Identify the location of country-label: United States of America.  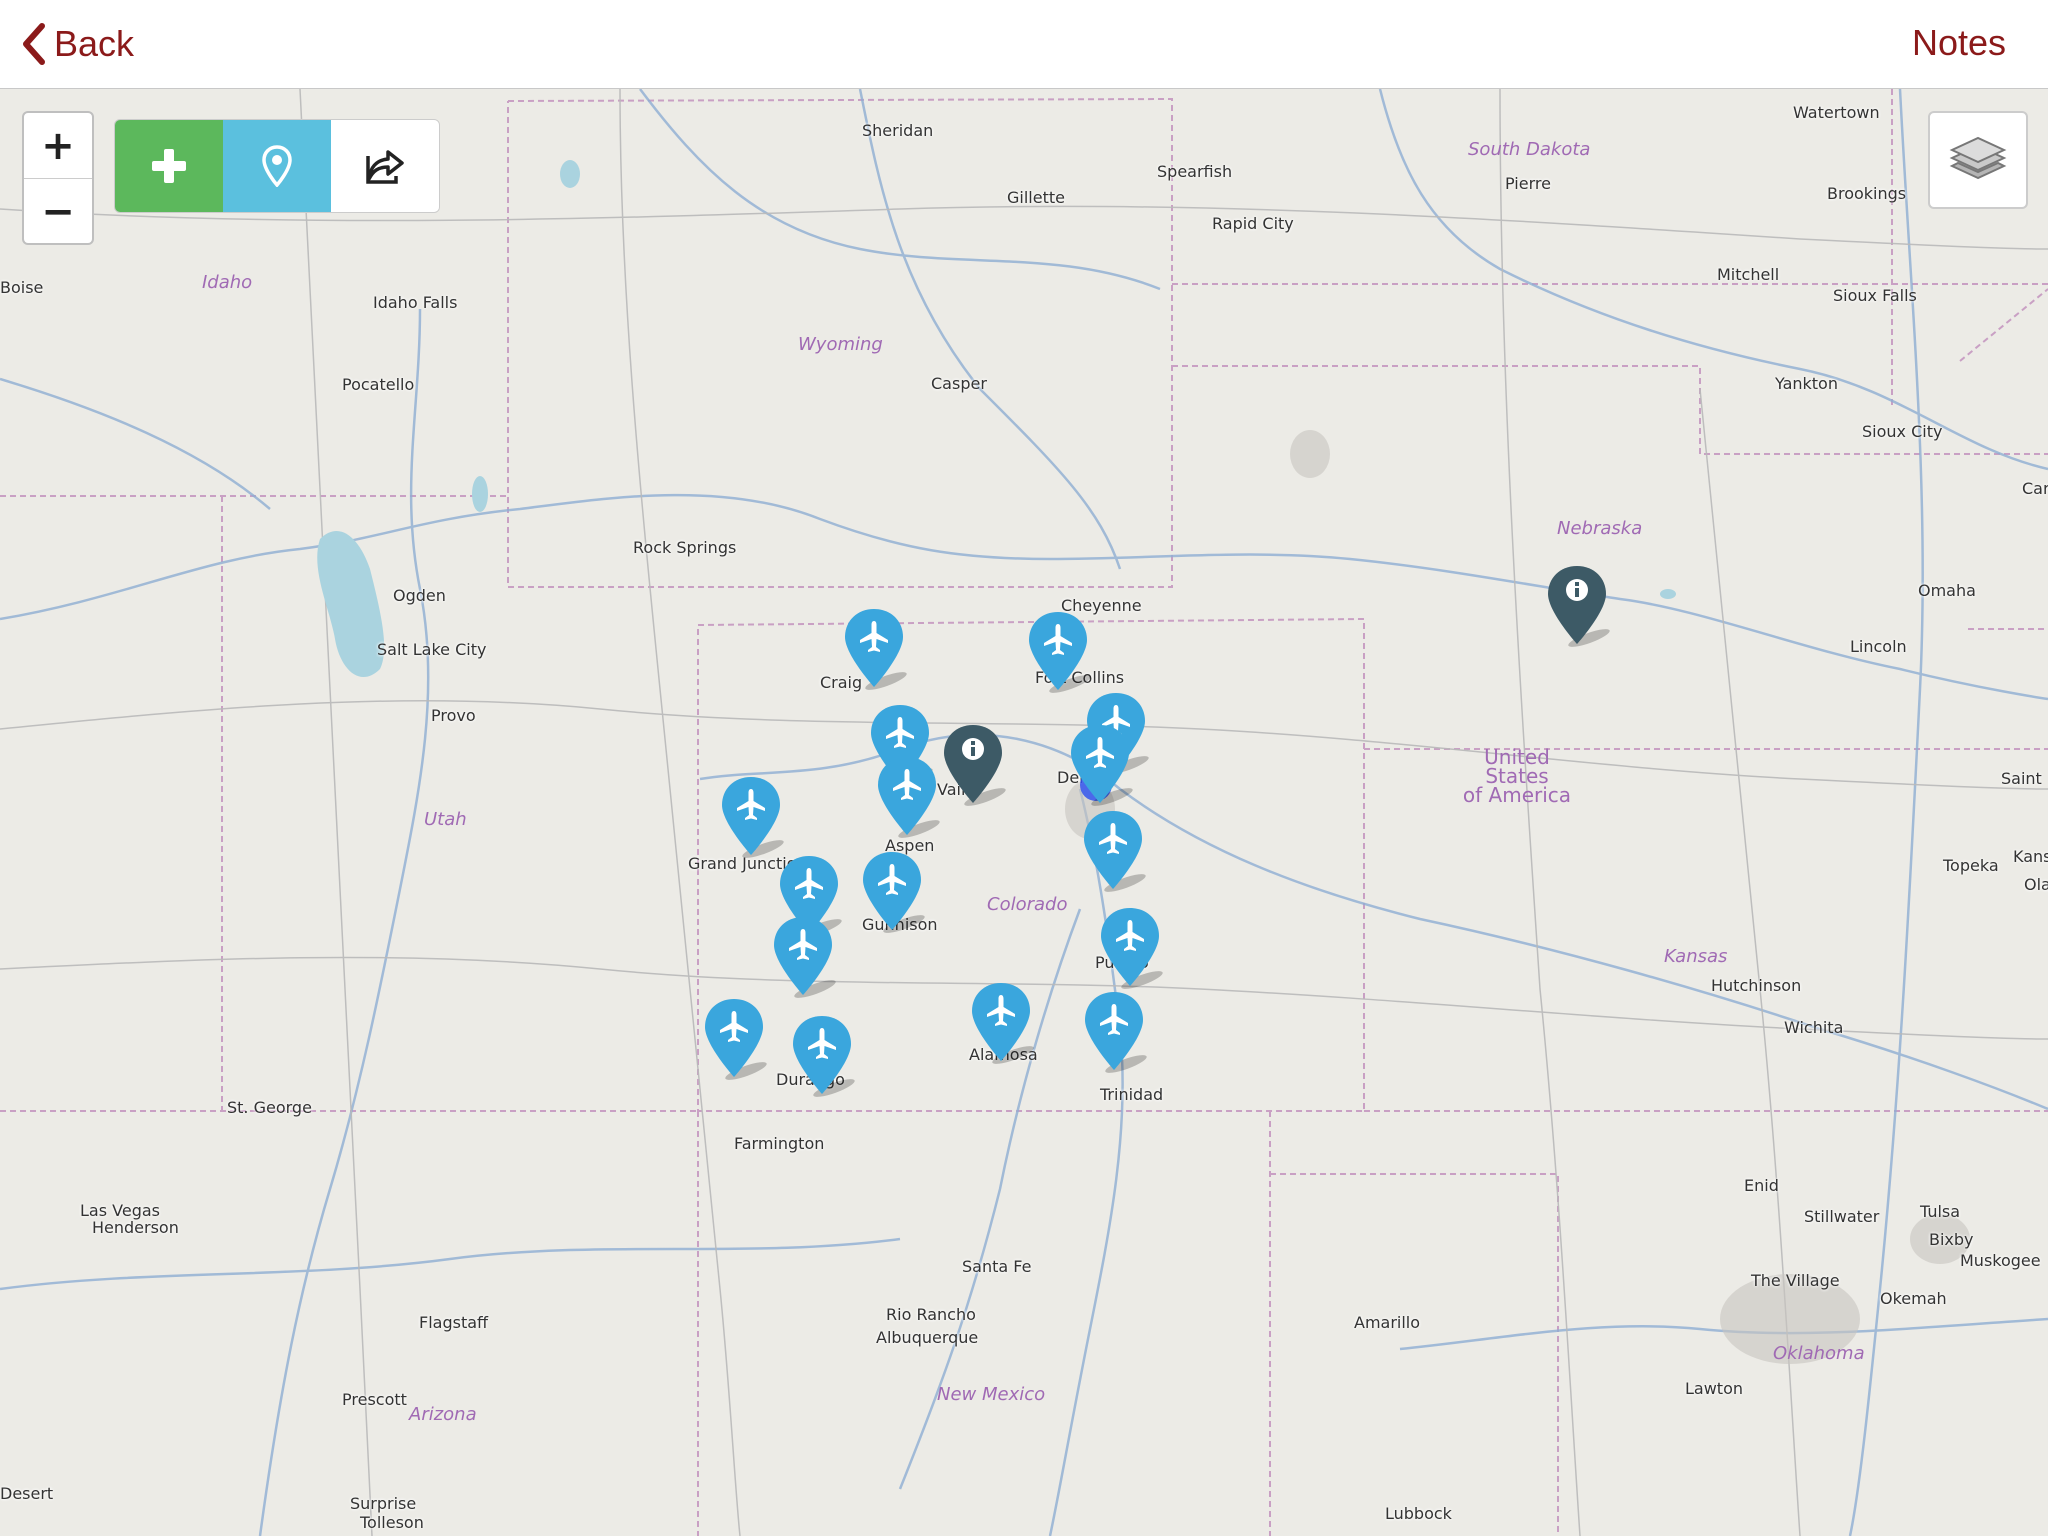
(1517, 777).